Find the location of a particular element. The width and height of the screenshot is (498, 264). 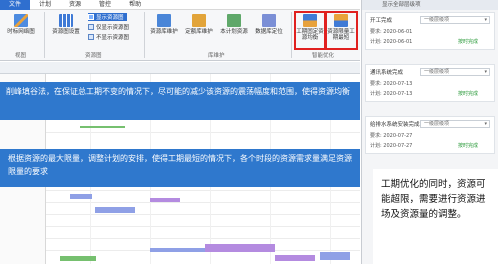

plan-resource-label: 本计划资源 is located at coordinates (234, 32).